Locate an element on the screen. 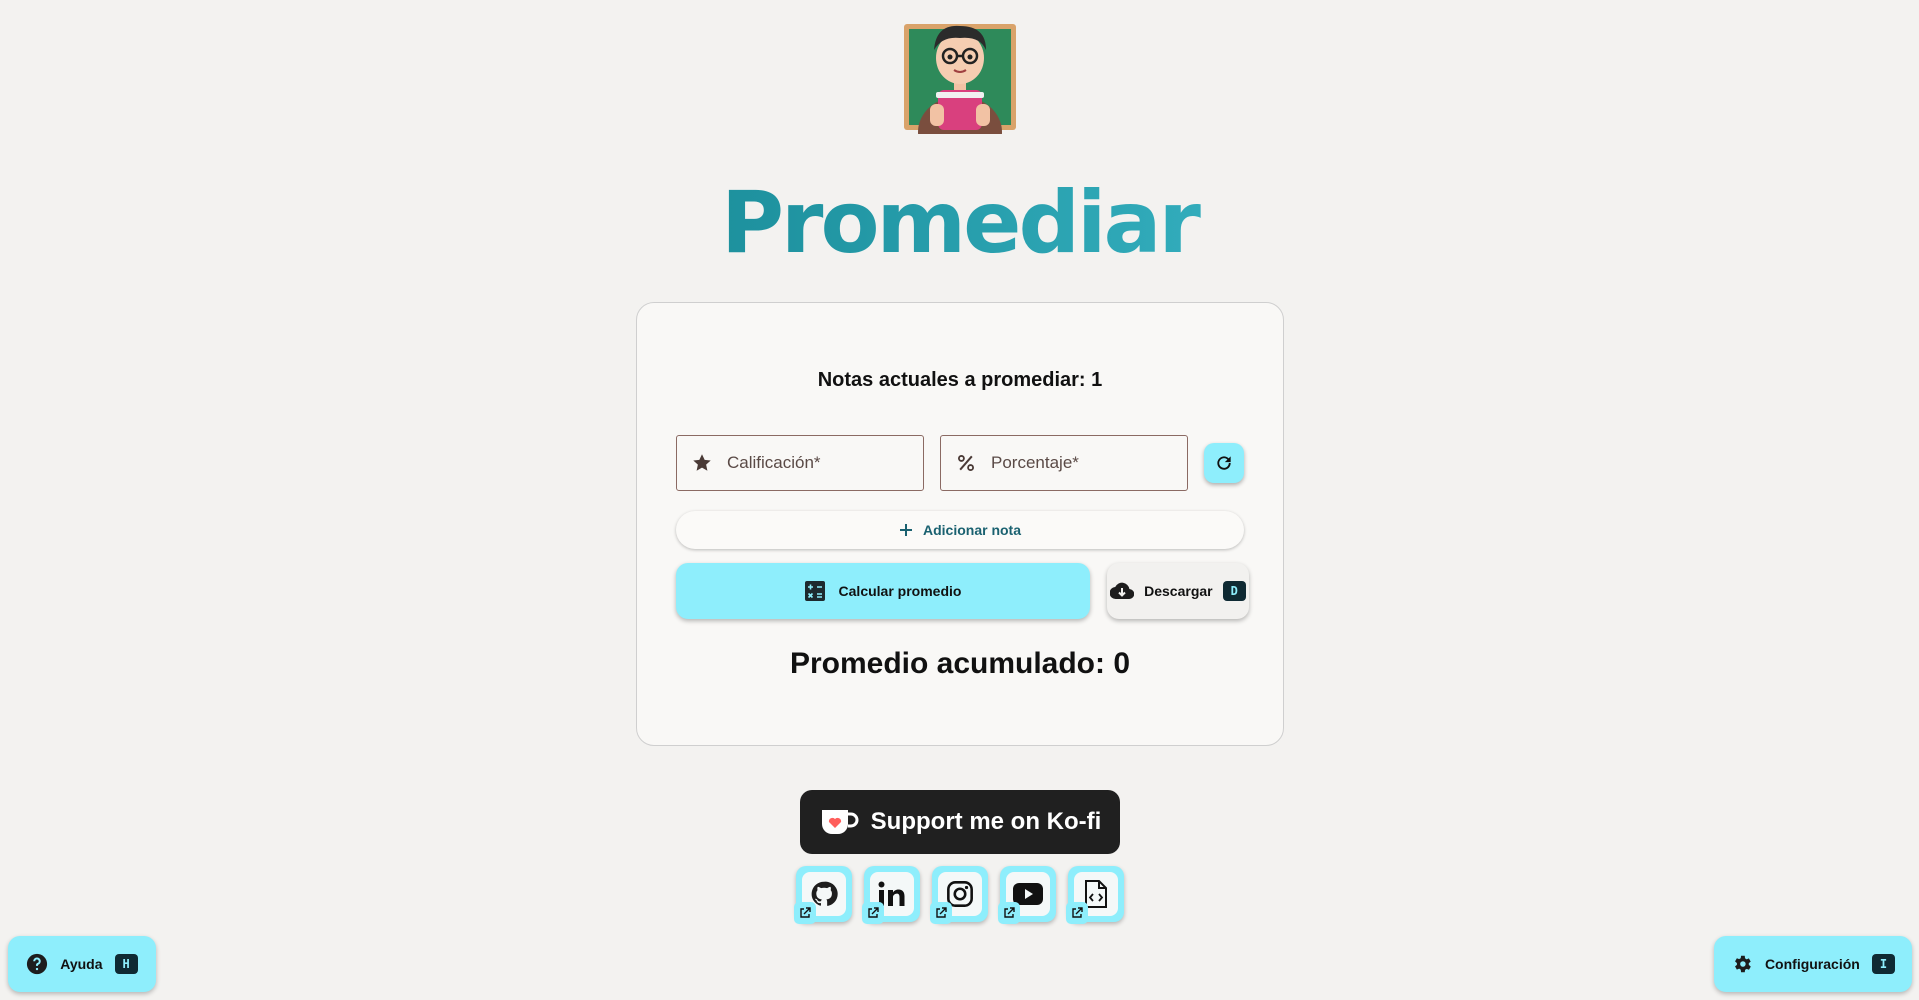  reset-button is located at coordinates (1224, 463).